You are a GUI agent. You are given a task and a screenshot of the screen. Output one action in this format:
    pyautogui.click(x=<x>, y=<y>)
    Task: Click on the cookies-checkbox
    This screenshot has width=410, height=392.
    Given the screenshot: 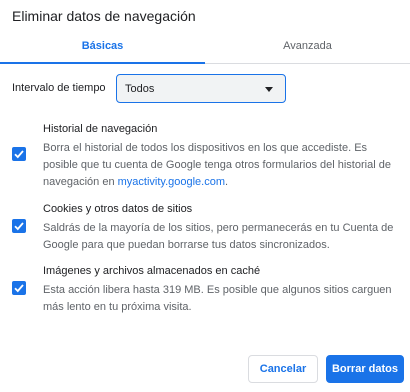 What is the action you would take?
    pyautogui.click(x=19, y=226)
    